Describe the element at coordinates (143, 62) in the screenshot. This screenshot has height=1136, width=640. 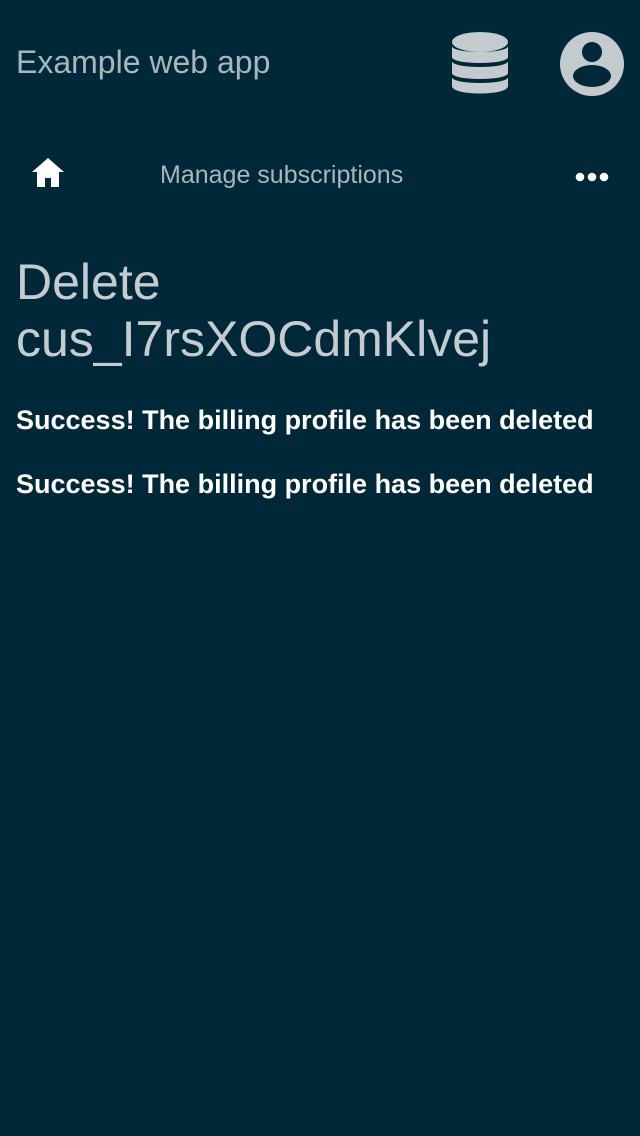
I see `app-title: Example web app` at that location.